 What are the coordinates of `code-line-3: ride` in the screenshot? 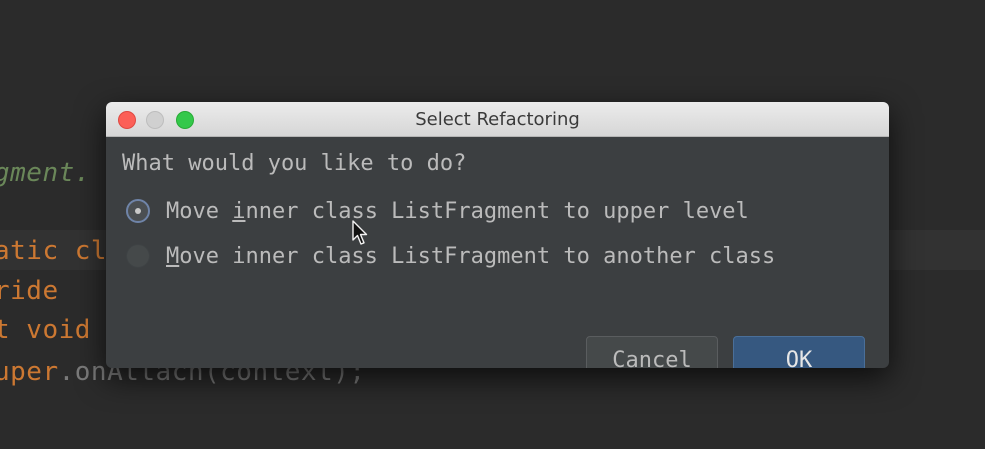 It's located at (29, 291).